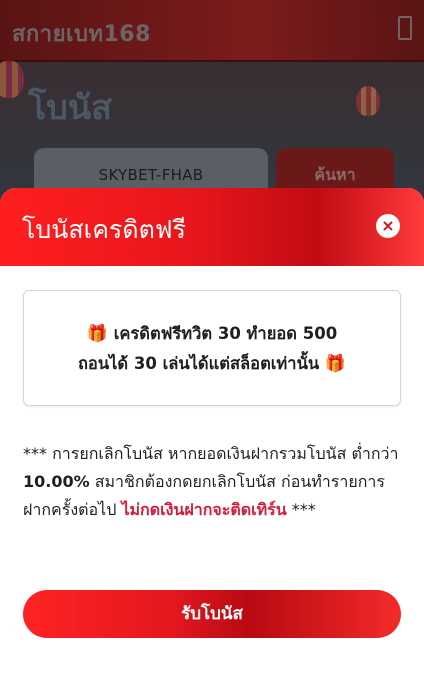  I want to click on menu-icon, so click(405, 28).